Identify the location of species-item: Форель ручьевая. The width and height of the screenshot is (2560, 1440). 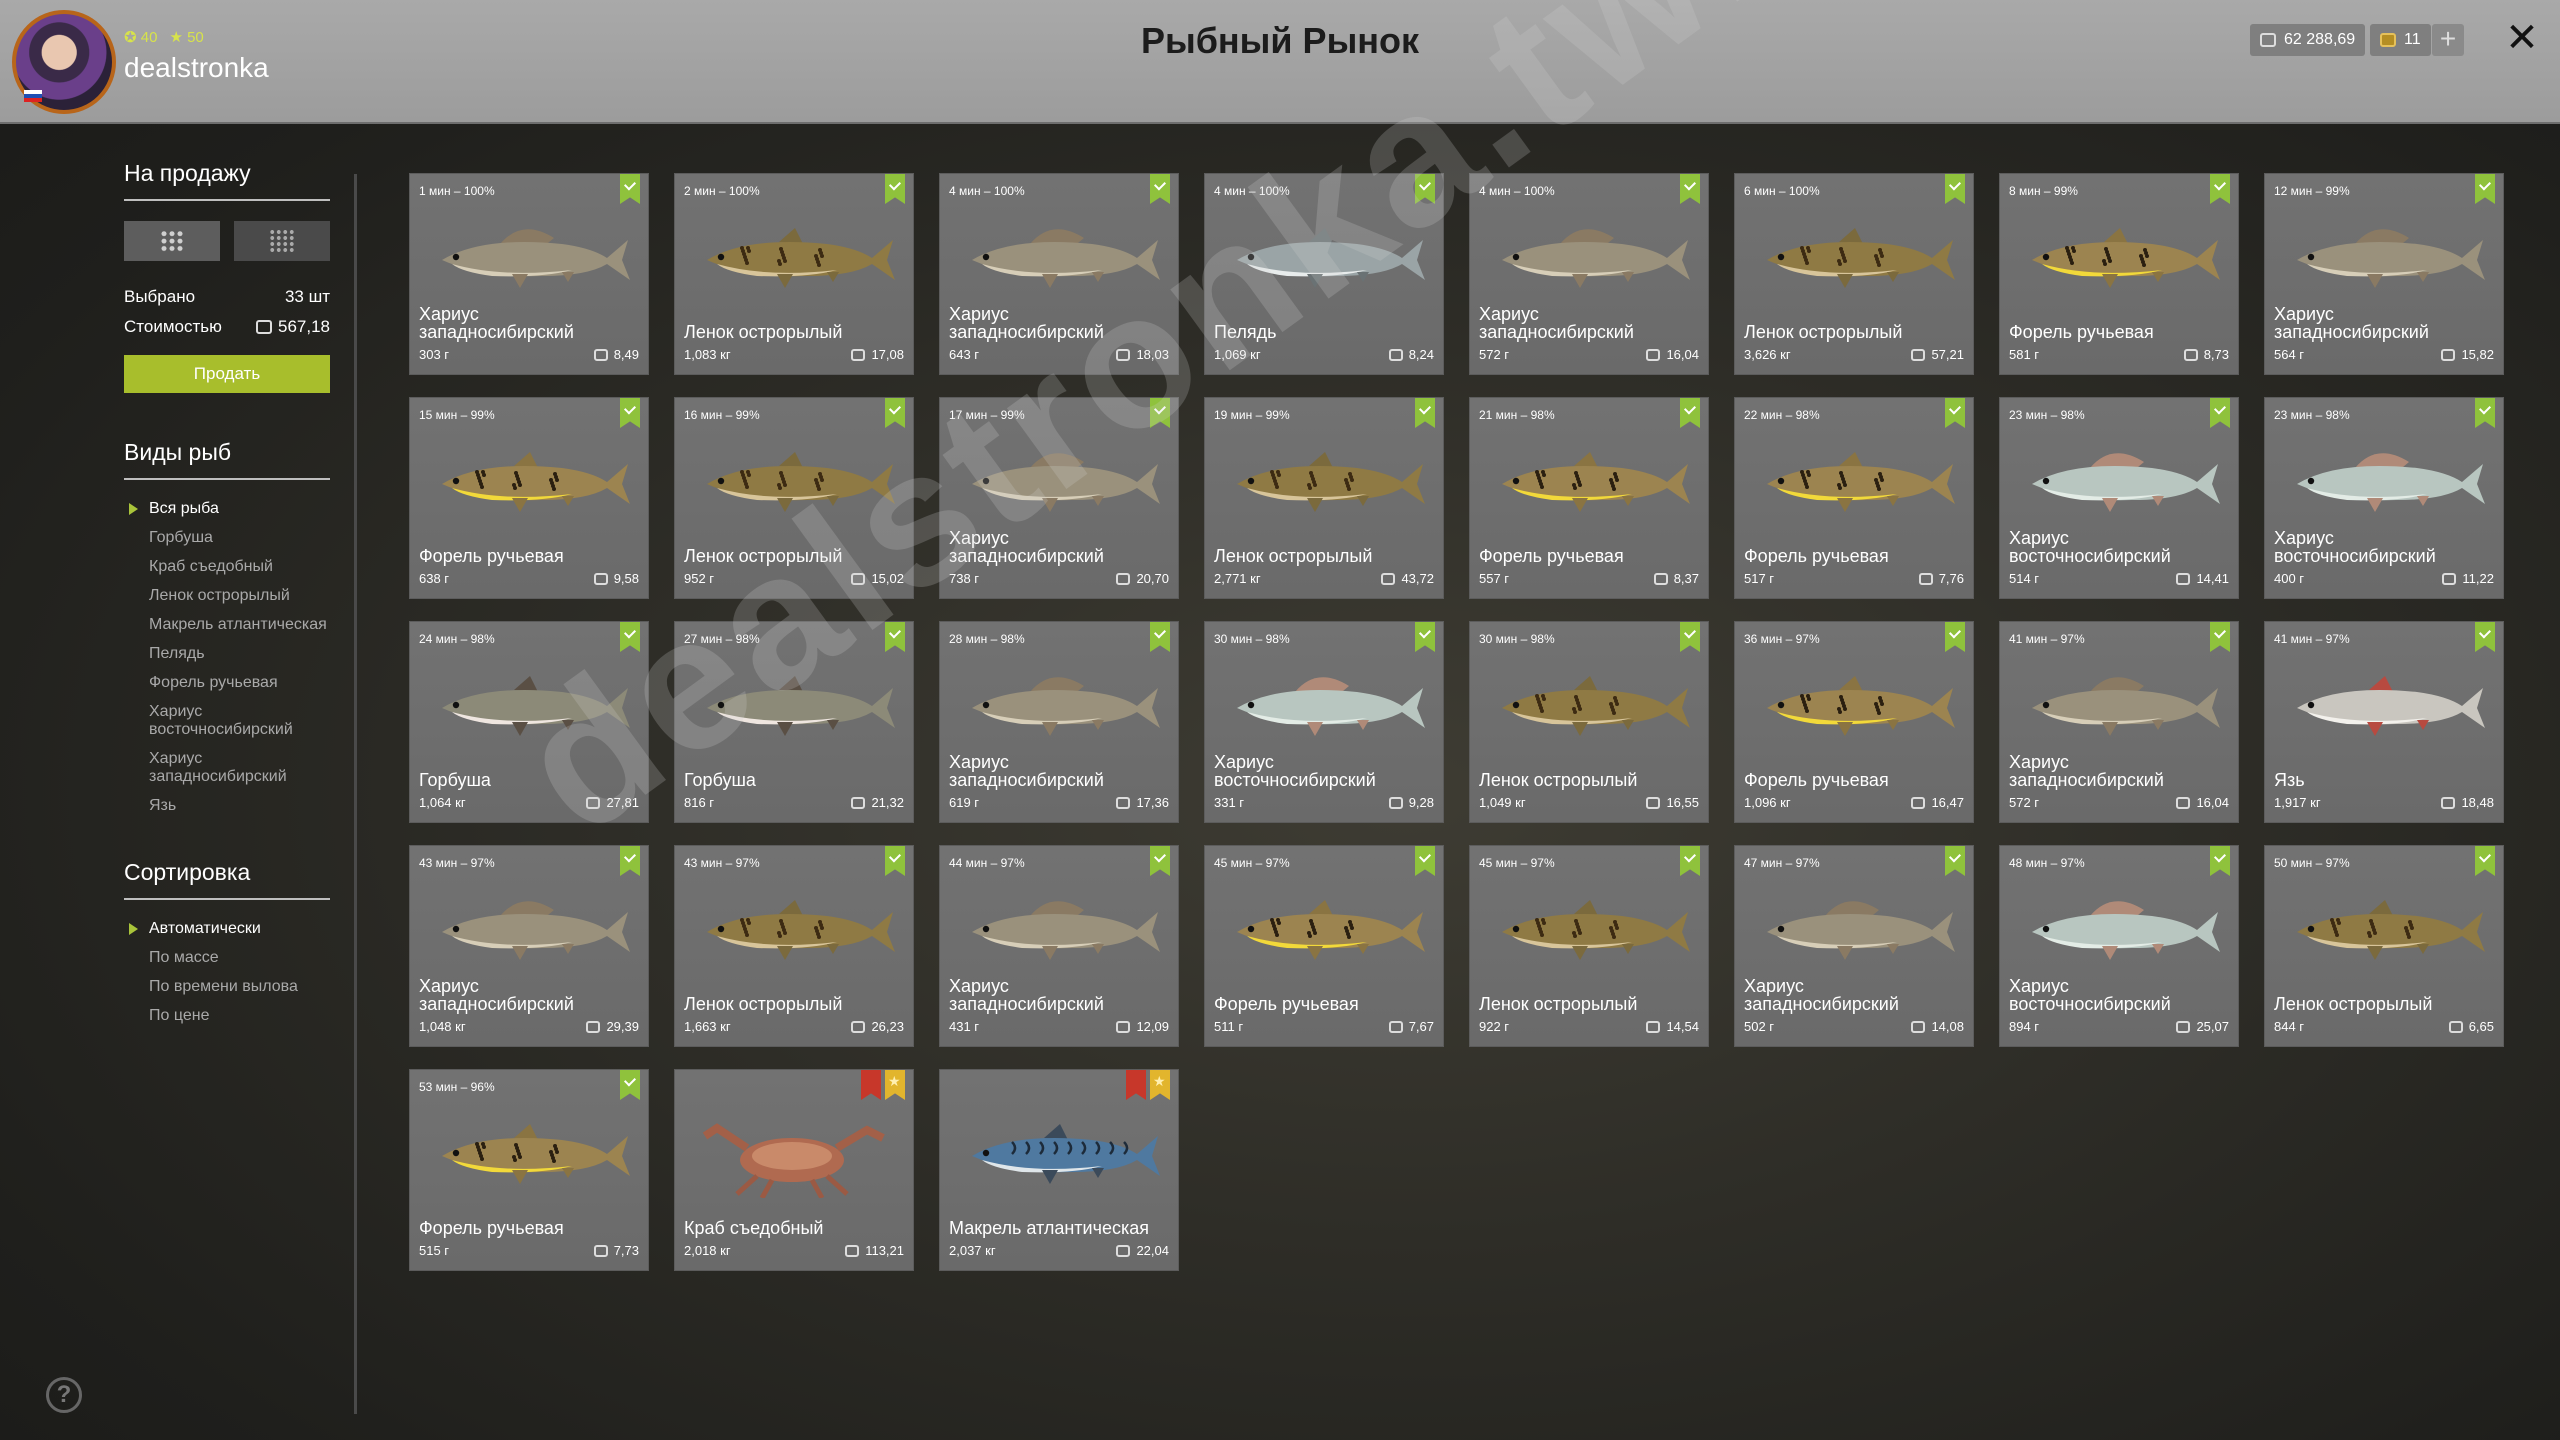
(227, 683).